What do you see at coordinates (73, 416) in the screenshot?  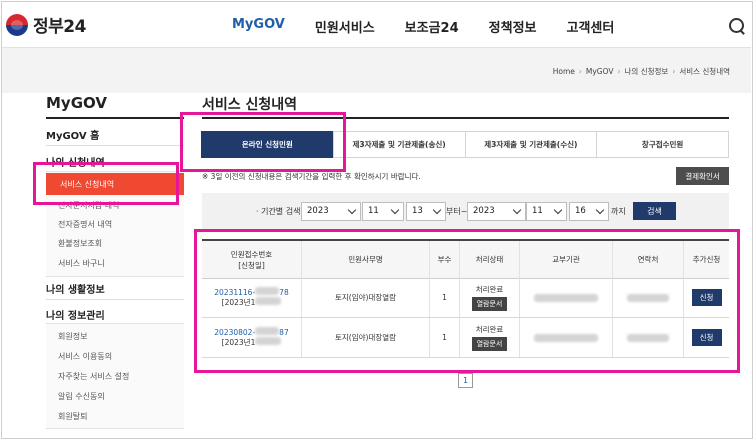 I see `sidebar-item-label: 회원탈퇴` at bounding box center [73, 416].